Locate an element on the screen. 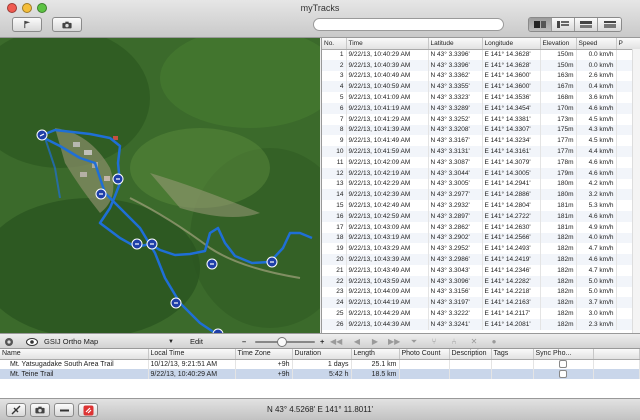 The width and height of the screenshot is (640, 420). map-settings-button is located at coordinates (9, 341).